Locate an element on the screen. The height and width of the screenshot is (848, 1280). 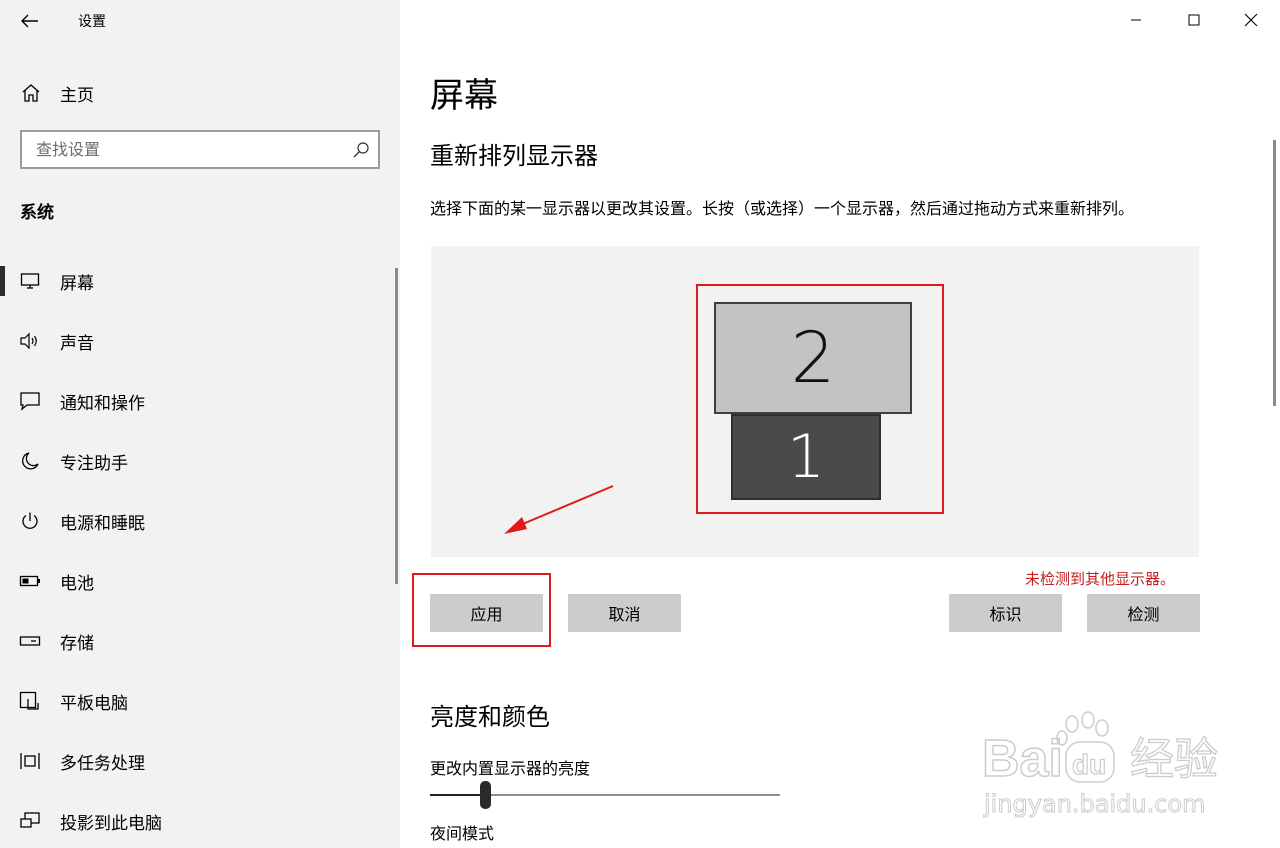
page-title: 屏幕 is located at coordinates (464, 96).